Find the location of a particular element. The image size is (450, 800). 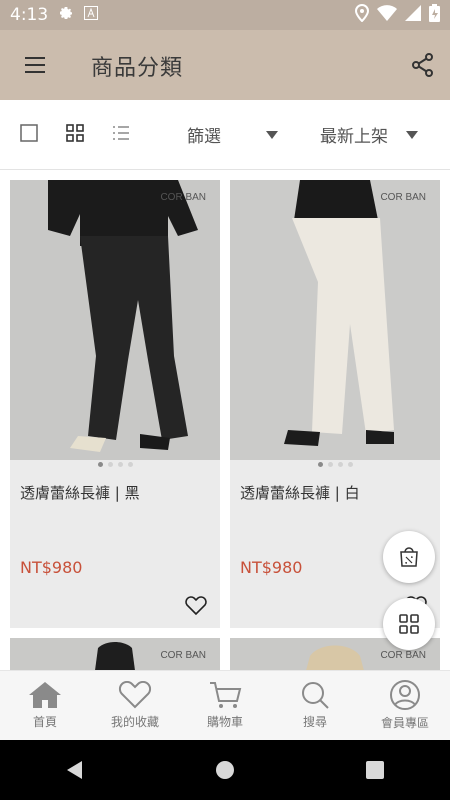

system-navigation-bar is located at coordinates (225, 770).